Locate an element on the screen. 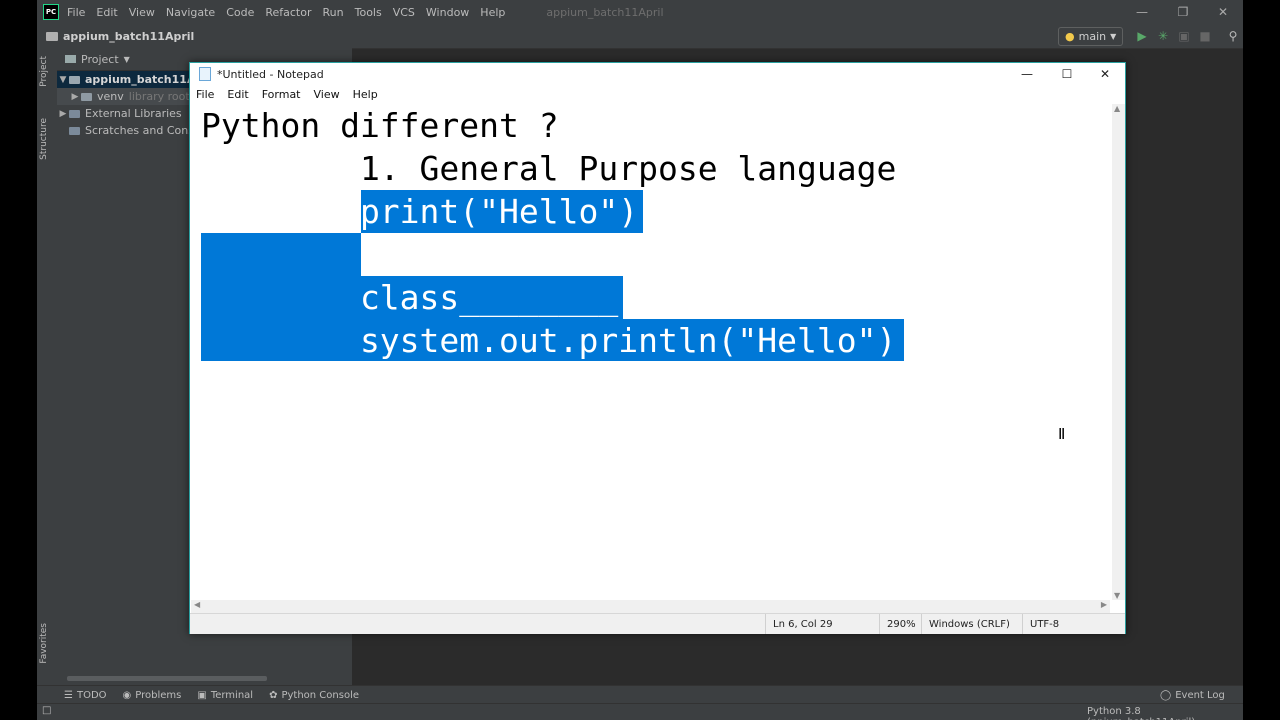  tab-label: Python Console is located at coordinates (320, 695).